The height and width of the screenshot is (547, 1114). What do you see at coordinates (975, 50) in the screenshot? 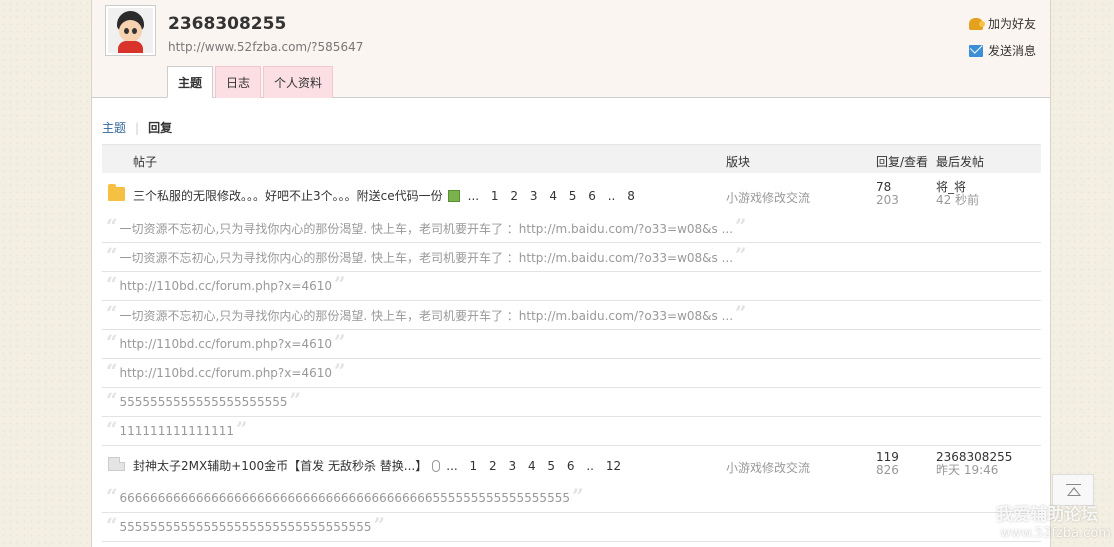
I see `mail-icon` at bounding box center [975, 50].